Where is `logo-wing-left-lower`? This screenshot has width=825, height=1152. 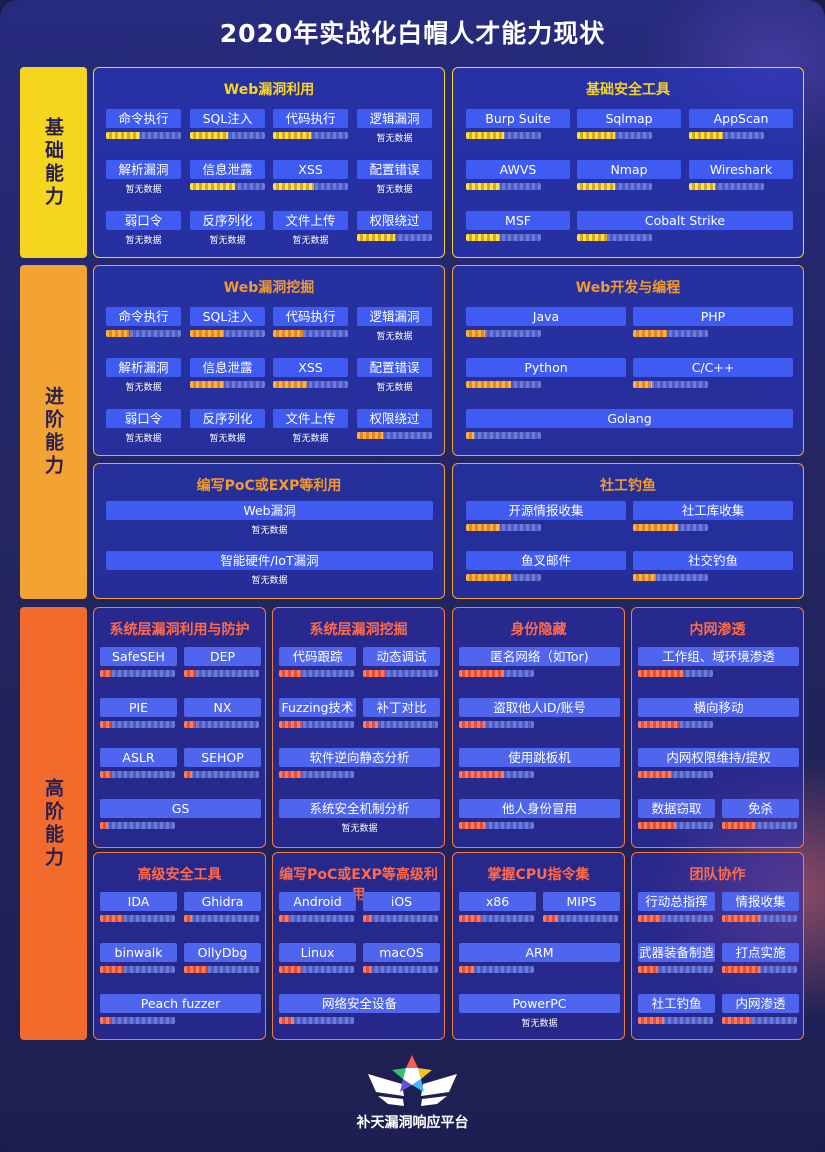
logo-wing-left-lower is located at coordinates (391, 1101).